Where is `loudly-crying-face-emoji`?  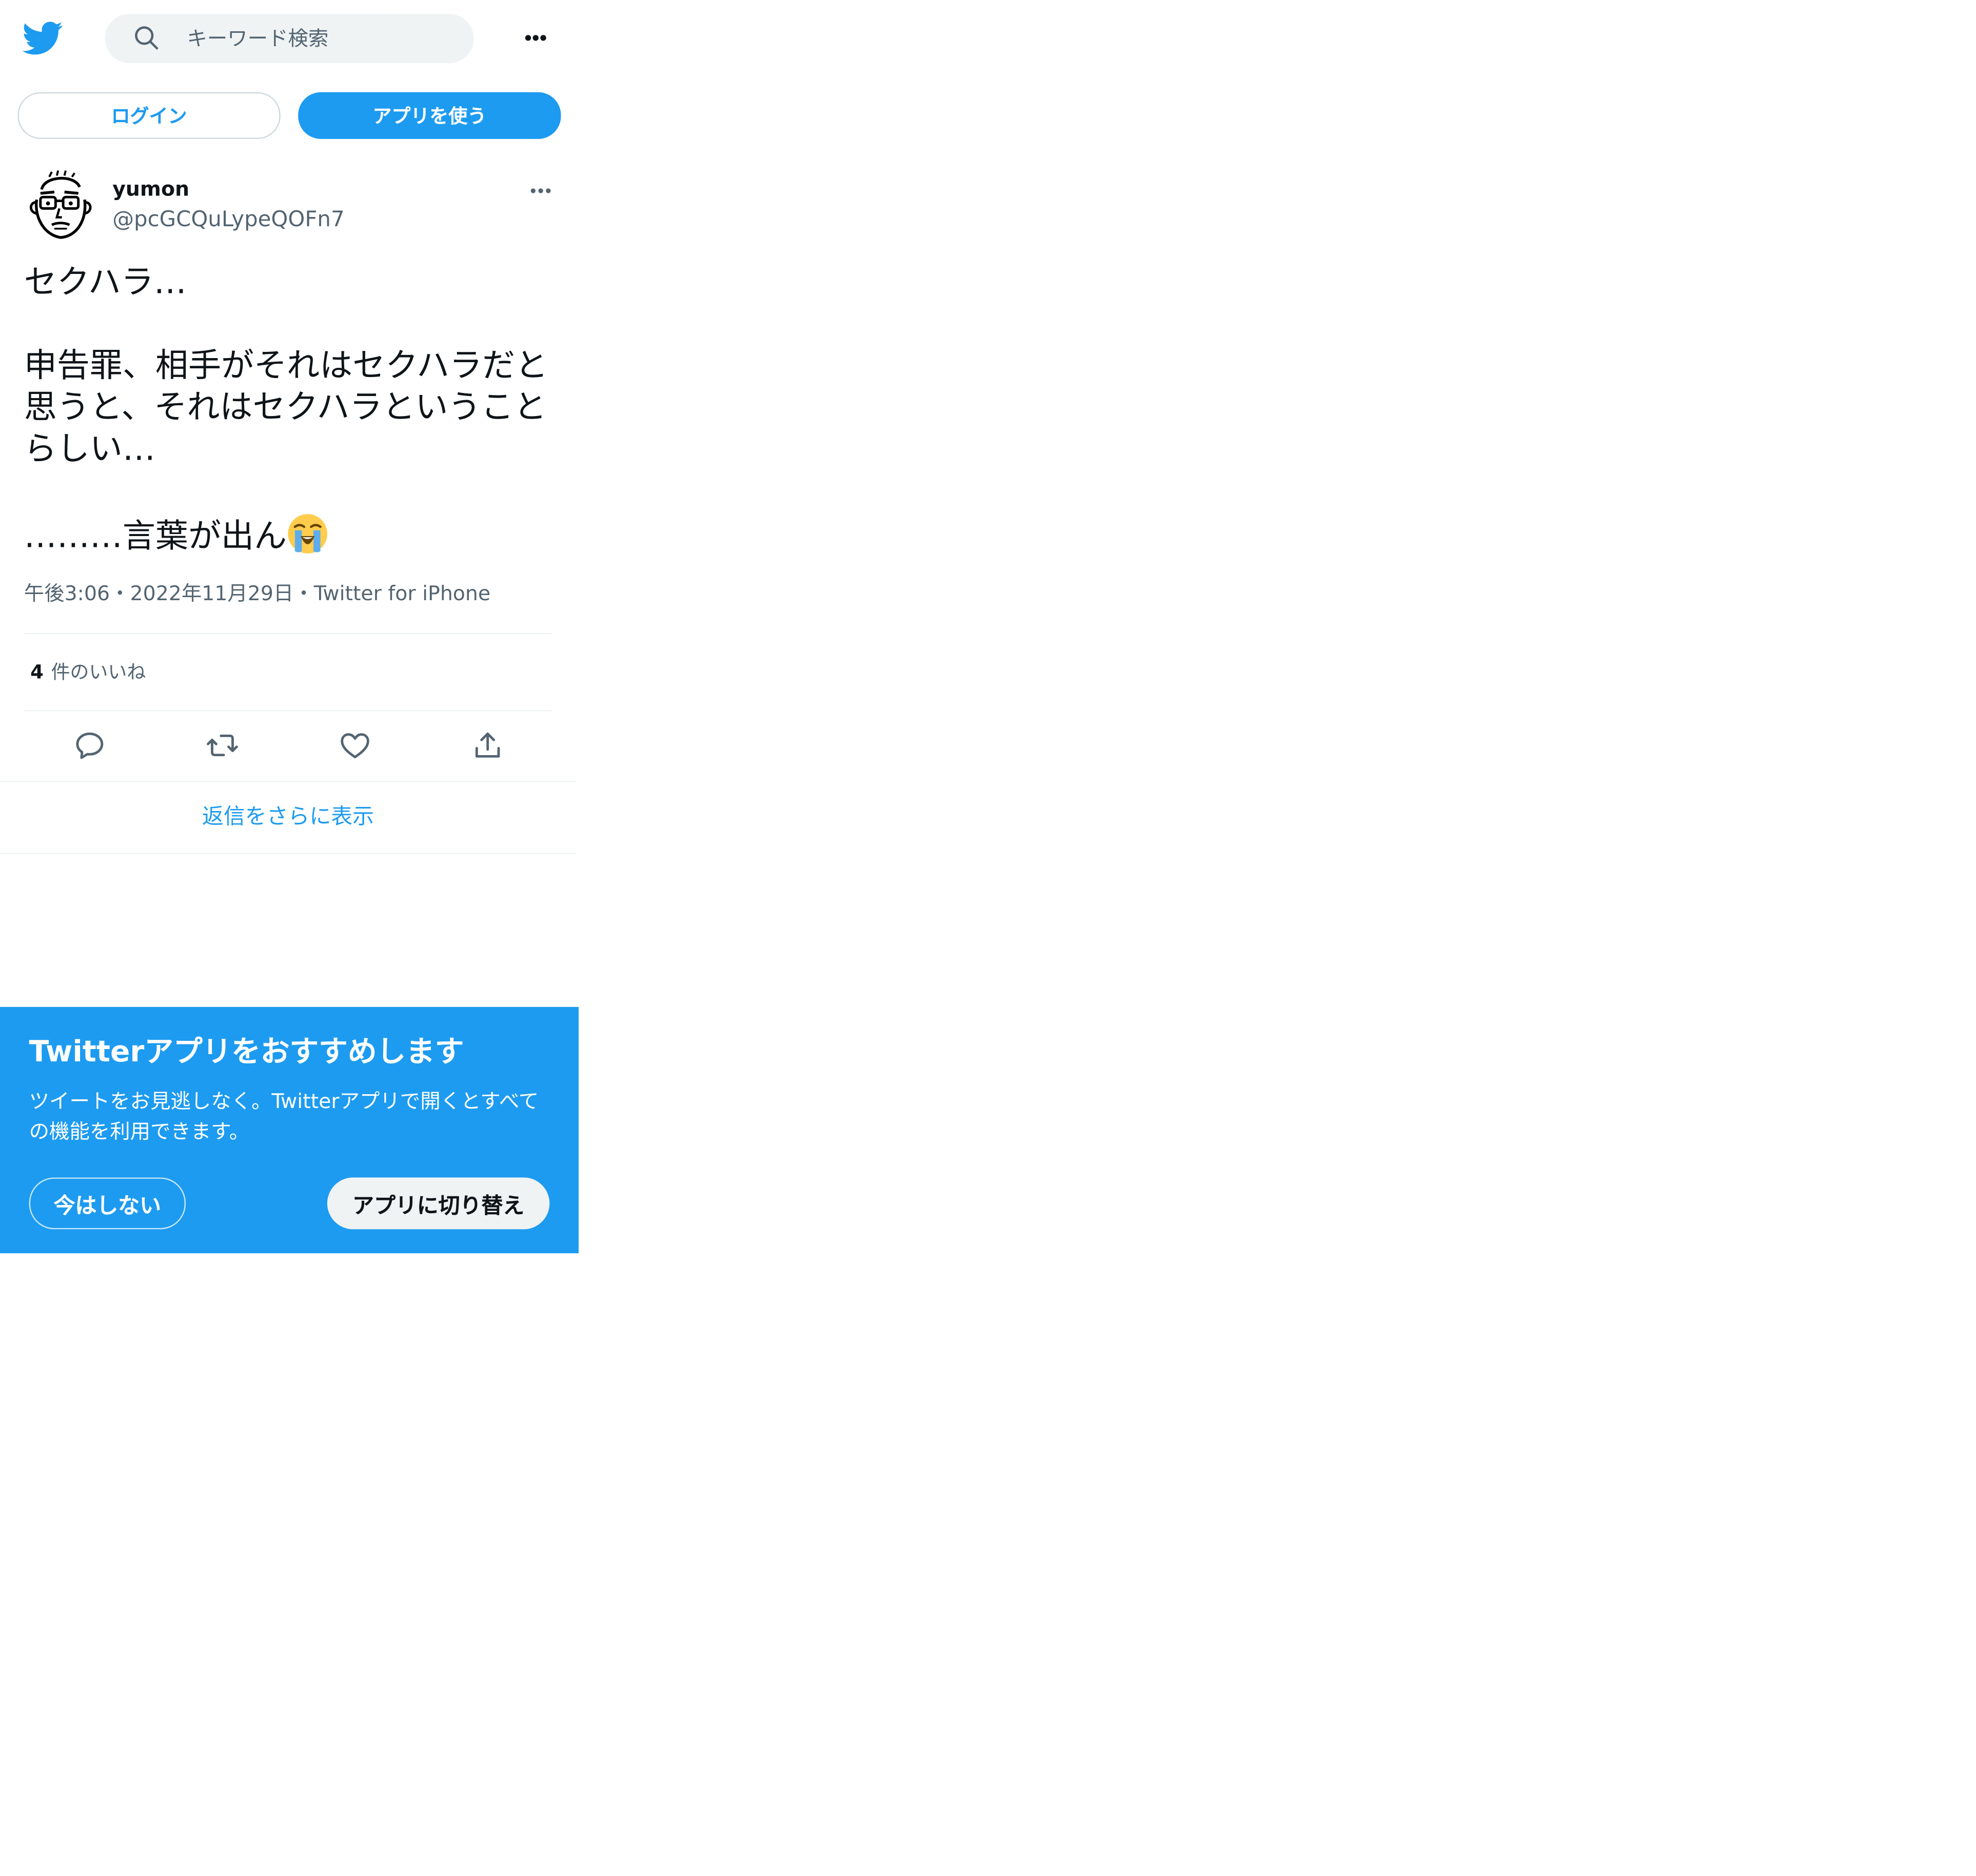 loudly-crying-face-emoji is located at coordinates (307, 534).